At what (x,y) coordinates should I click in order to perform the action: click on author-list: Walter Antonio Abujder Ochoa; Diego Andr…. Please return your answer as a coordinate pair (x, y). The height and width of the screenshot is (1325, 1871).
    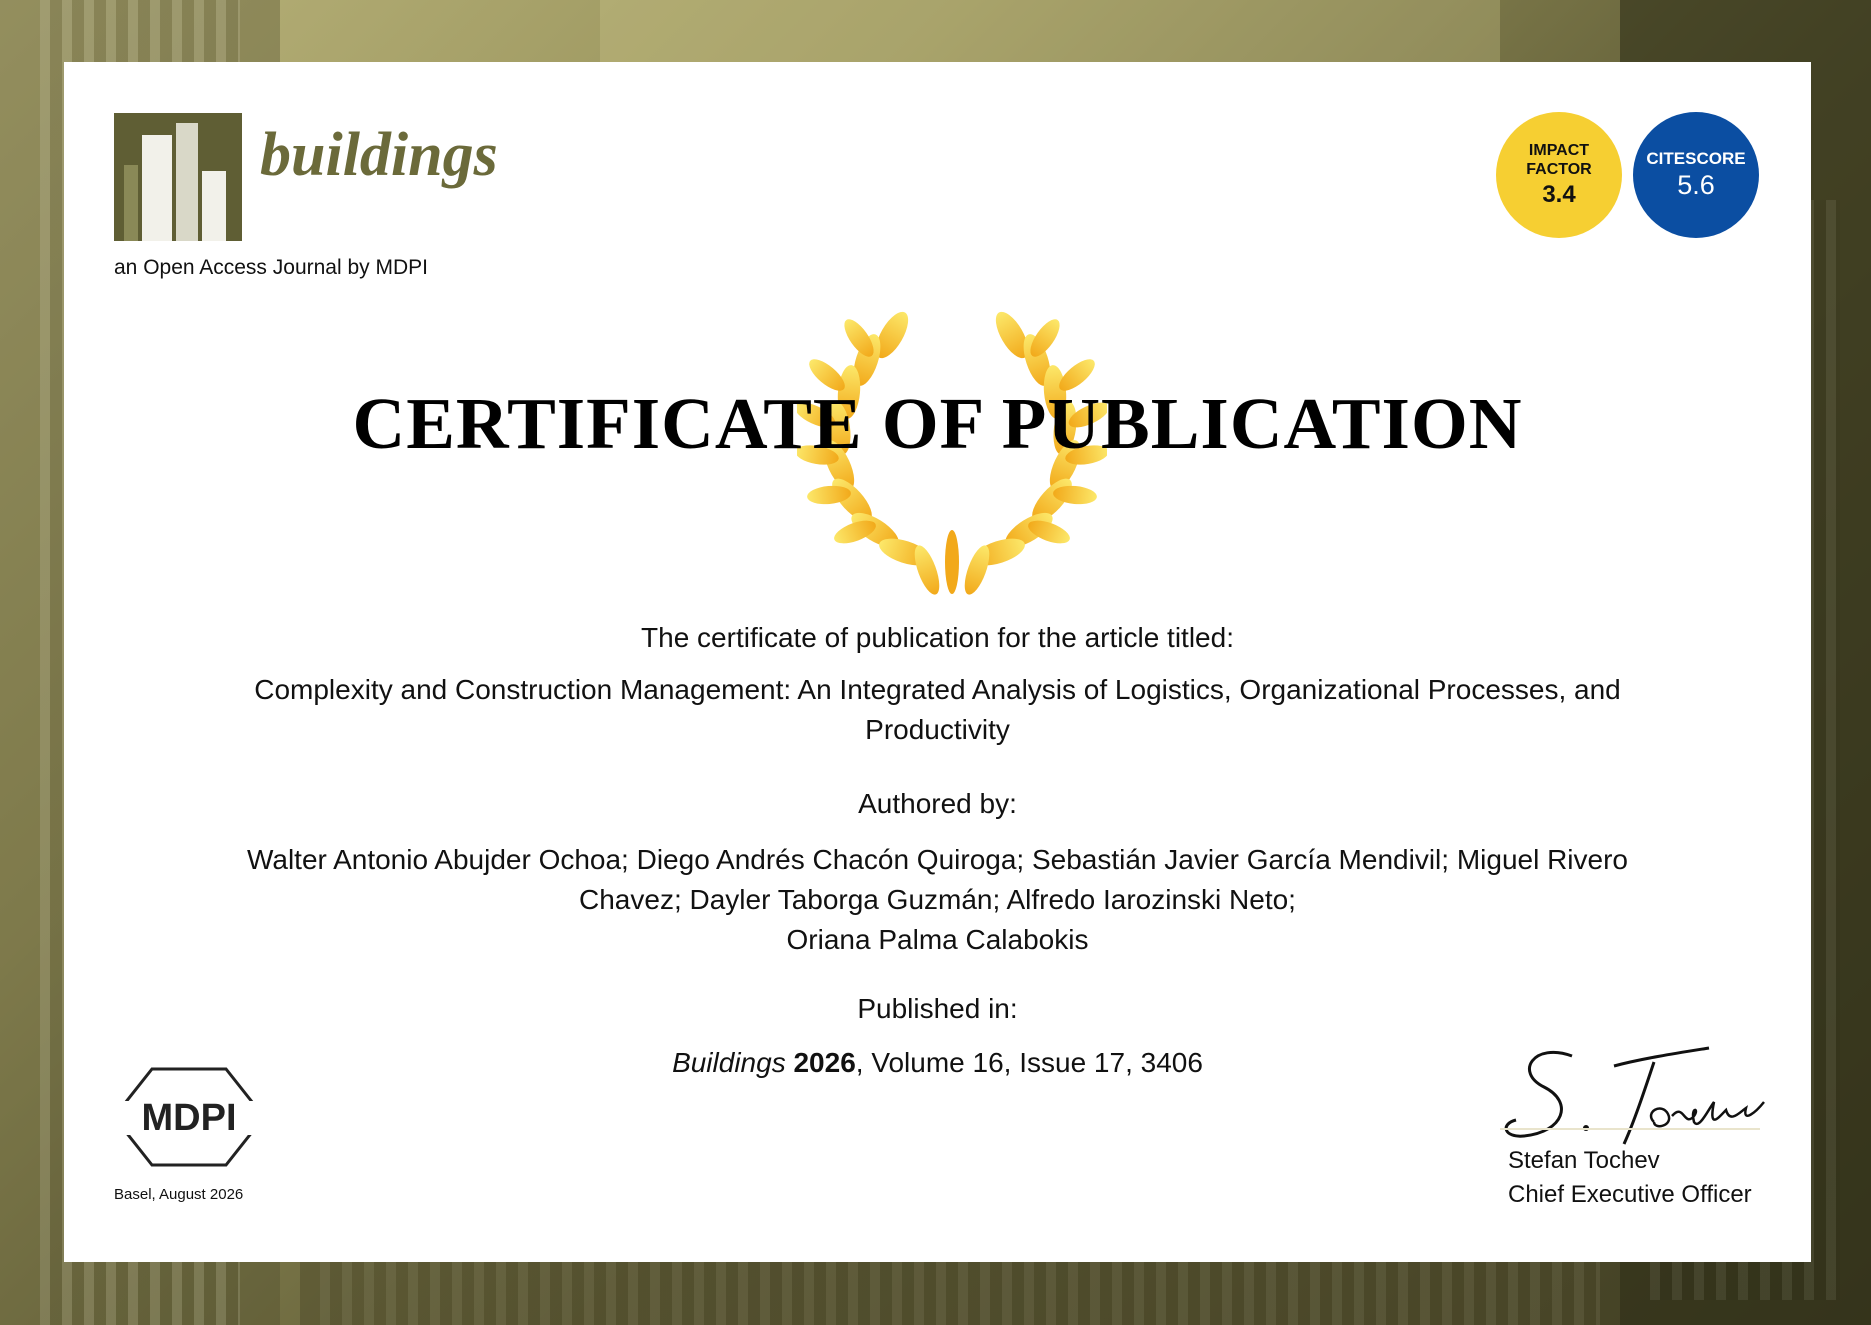
    Looking at the image, I should click on (937, 900).